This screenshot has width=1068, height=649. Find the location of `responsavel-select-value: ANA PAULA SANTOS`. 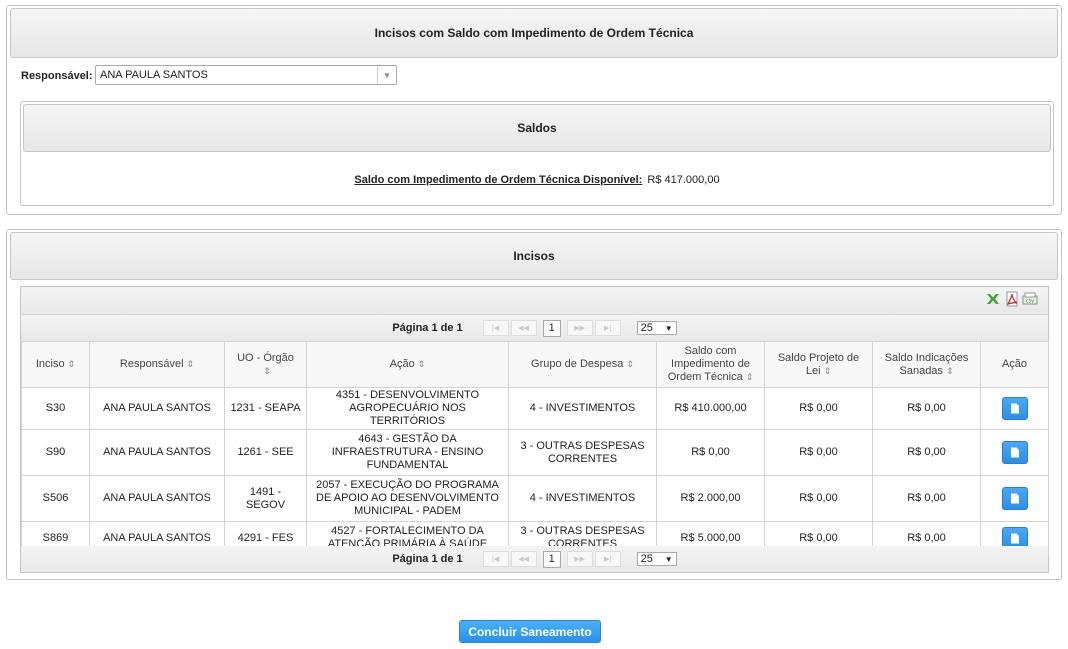

responsavel-select-value: ANA PAULA SANTOS is located at coordinates (154, 75).